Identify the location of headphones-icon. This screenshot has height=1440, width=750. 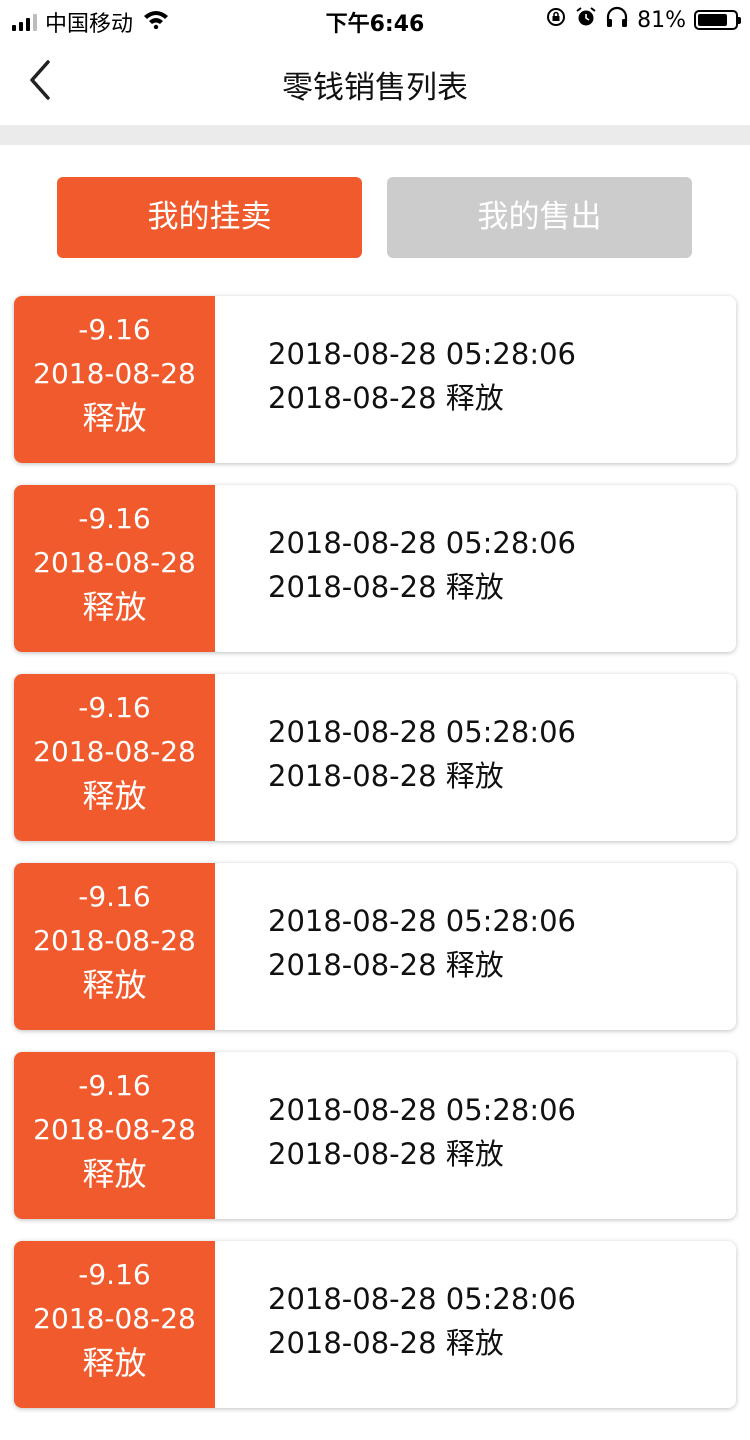
(617, 20).